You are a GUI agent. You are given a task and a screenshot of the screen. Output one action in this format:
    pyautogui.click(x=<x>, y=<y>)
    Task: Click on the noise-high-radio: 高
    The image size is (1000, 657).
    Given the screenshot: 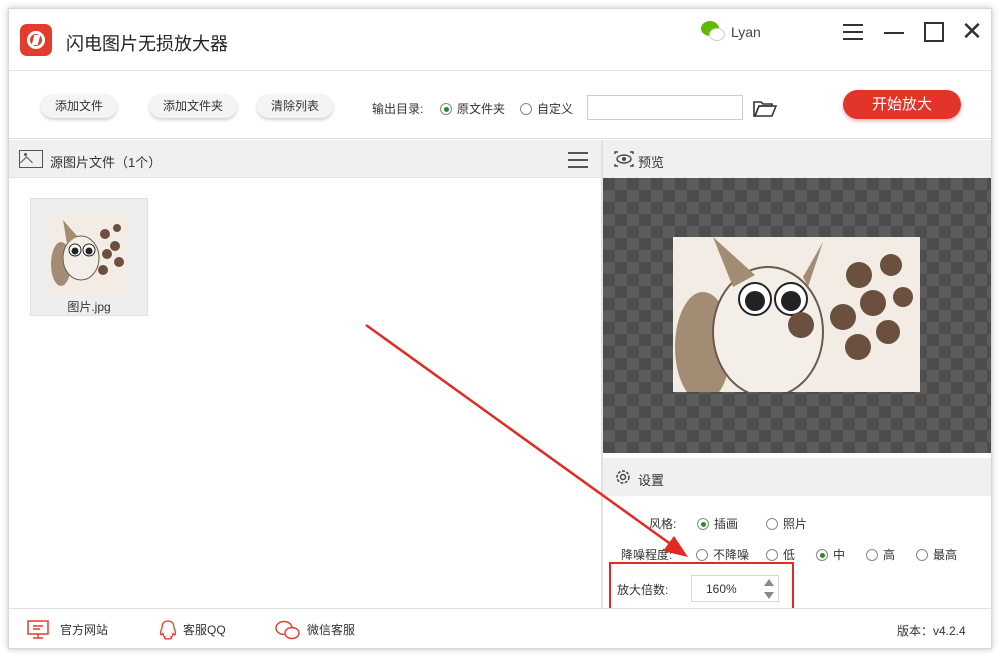 What is the action you would take?
    pyautogui.click(x=880, y=554)
    